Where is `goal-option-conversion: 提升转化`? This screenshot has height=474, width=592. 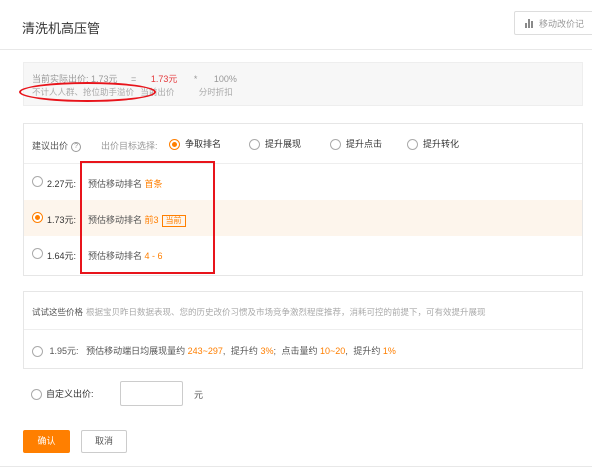 goal-option-conversion: 提升转化 is located at coordinates (433, 144).